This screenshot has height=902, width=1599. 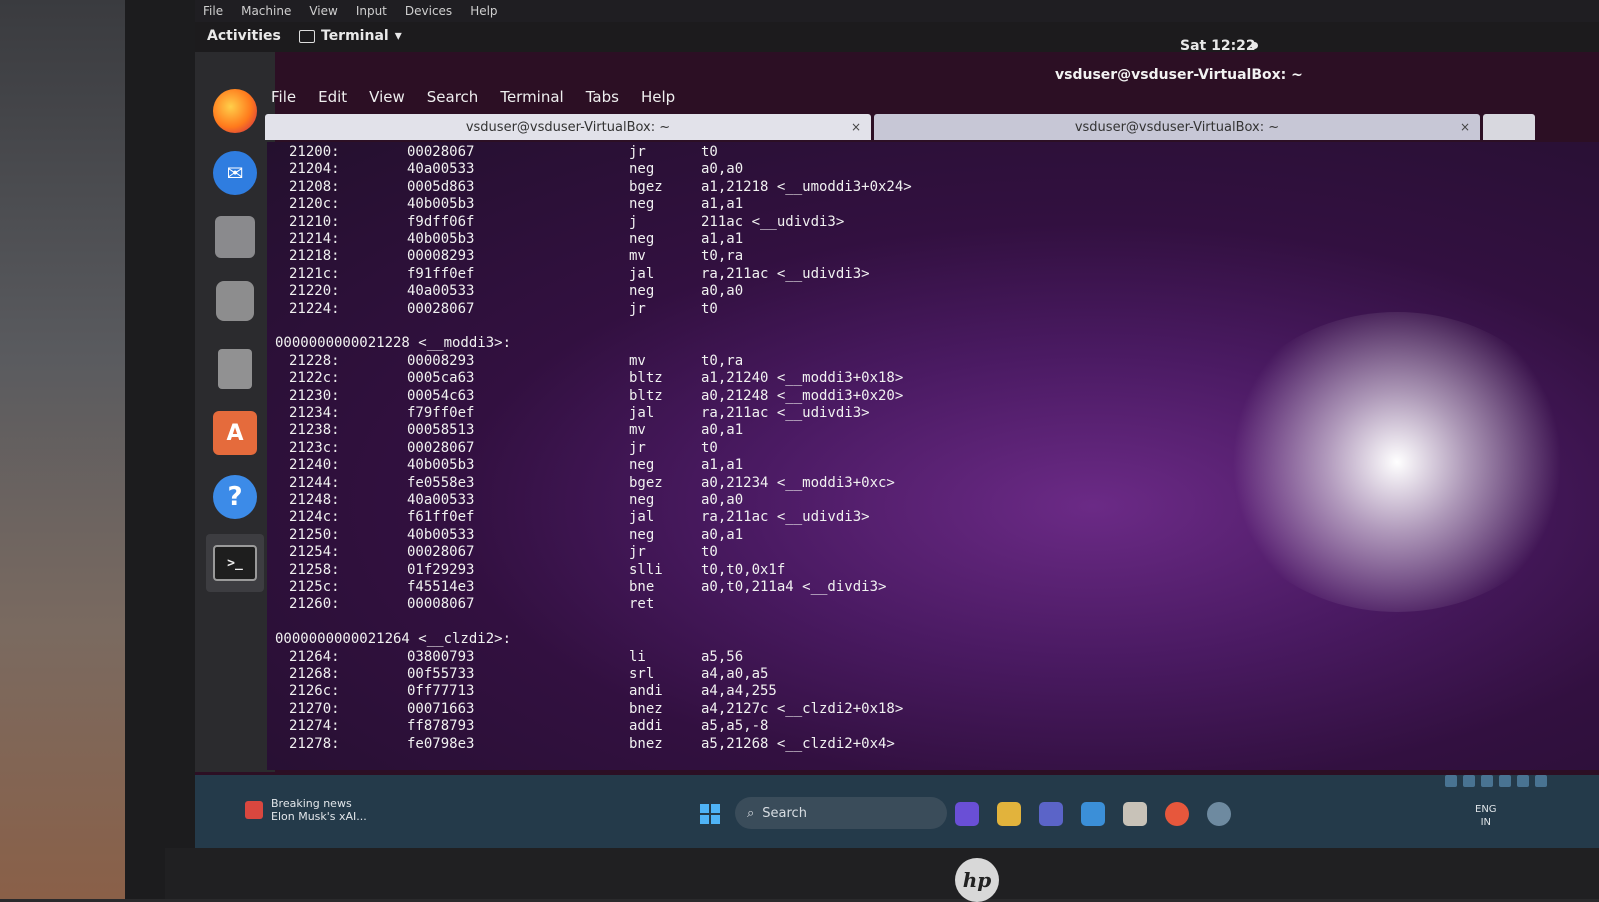 What do you see at coordinates (441, 500) in the screenshot?
I see `disasm-opcode: 40a00533` at bounding box center [441, 500].